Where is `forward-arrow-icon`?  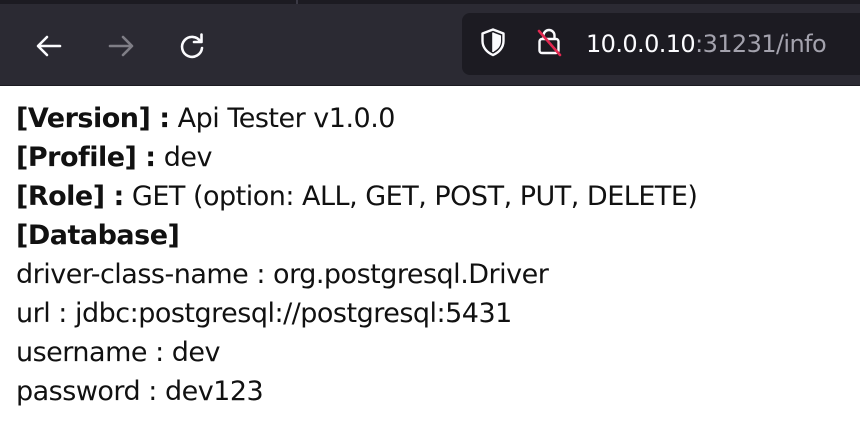 forward-arrow-icon is located at coordinates (121, 46).